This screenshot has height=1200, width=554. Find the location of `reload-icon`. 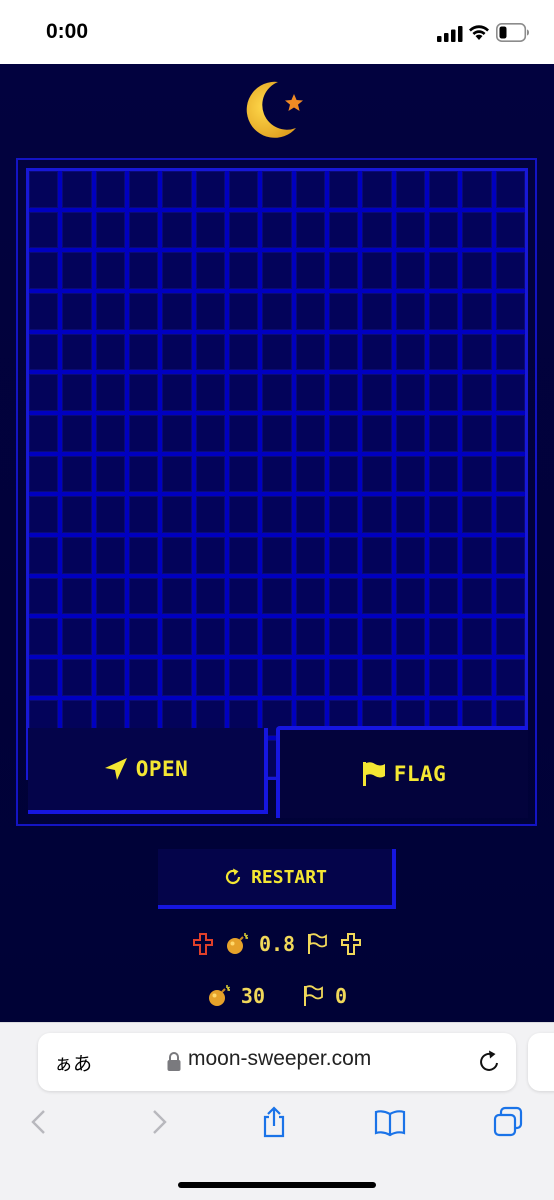

reload-icon is located at coordinates (489, 1062).